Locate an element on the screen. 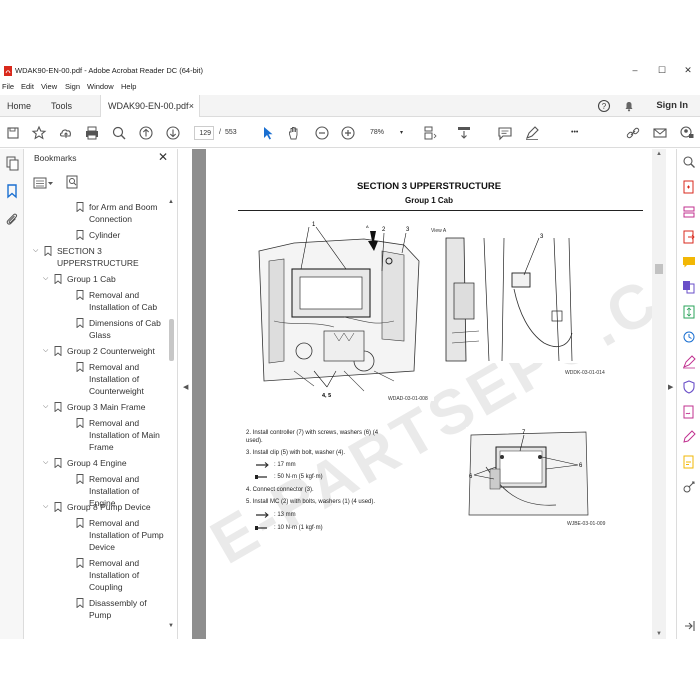 Image resolution: width=700 pixels, height=700 pixels. page-number-input: 129 is located at coordinates (204, 133).